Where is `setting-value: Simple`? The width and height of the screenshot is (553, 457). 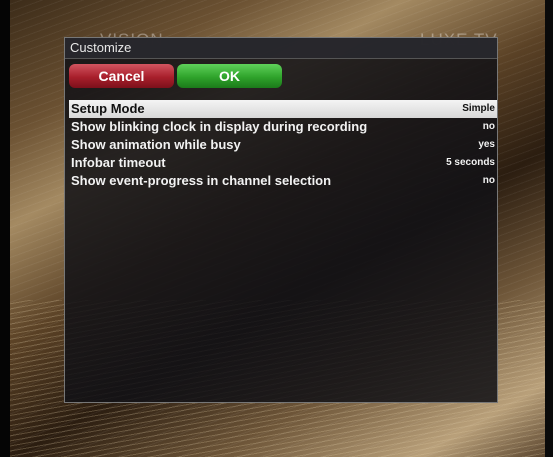
setting-value: Simple is located at coordinates (478, 108).